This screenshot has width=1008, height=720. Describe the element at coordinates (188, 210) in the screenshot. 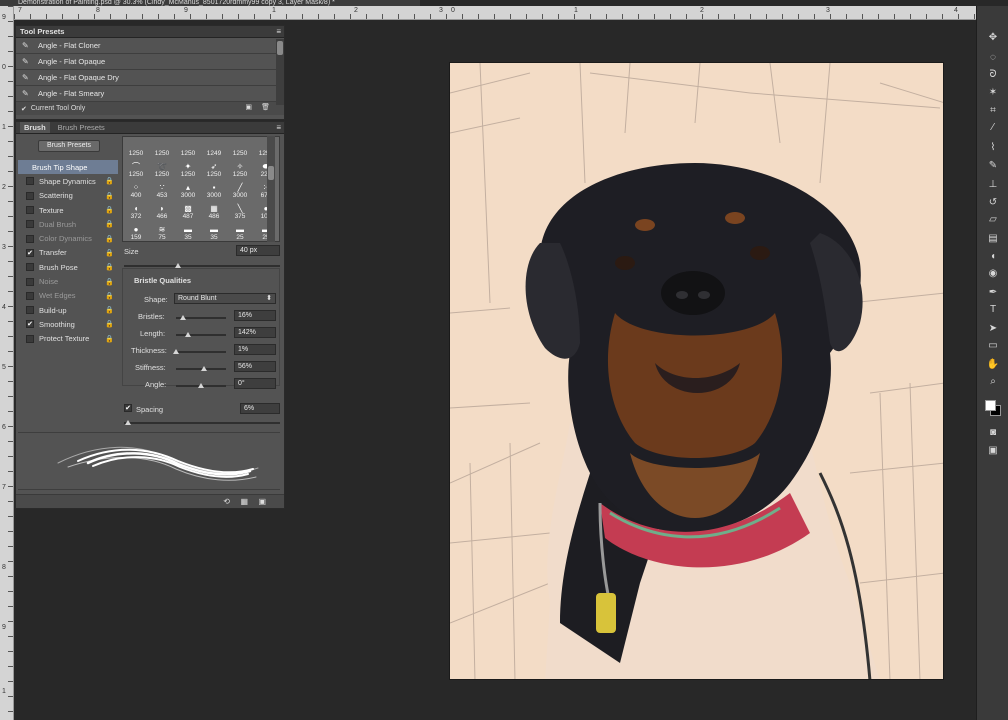

I see `brush-tip: ▩ 487` at that location.